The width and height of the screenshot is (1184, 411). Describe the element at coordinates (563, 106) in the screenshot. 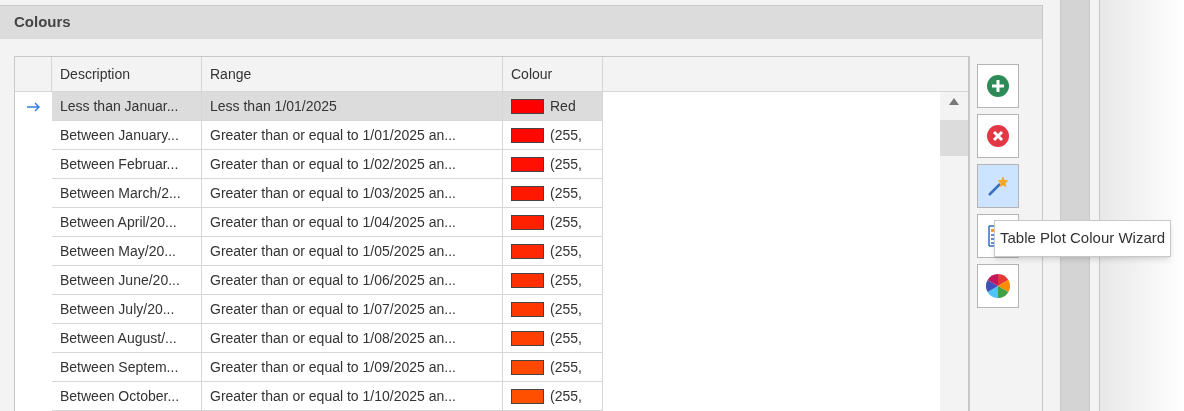

I see `table-cell-text: Red` at that location.